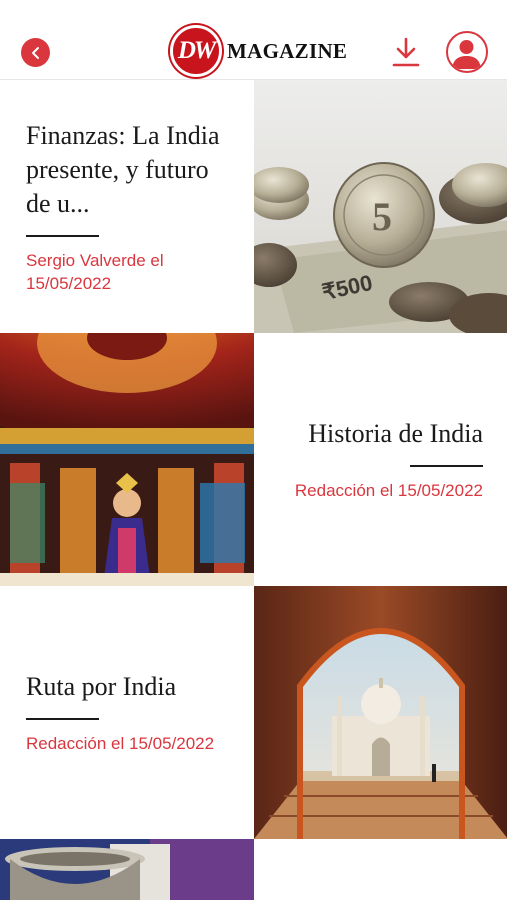  I want to click on app-logo: DW MAGAZINE, so click(258, 51).